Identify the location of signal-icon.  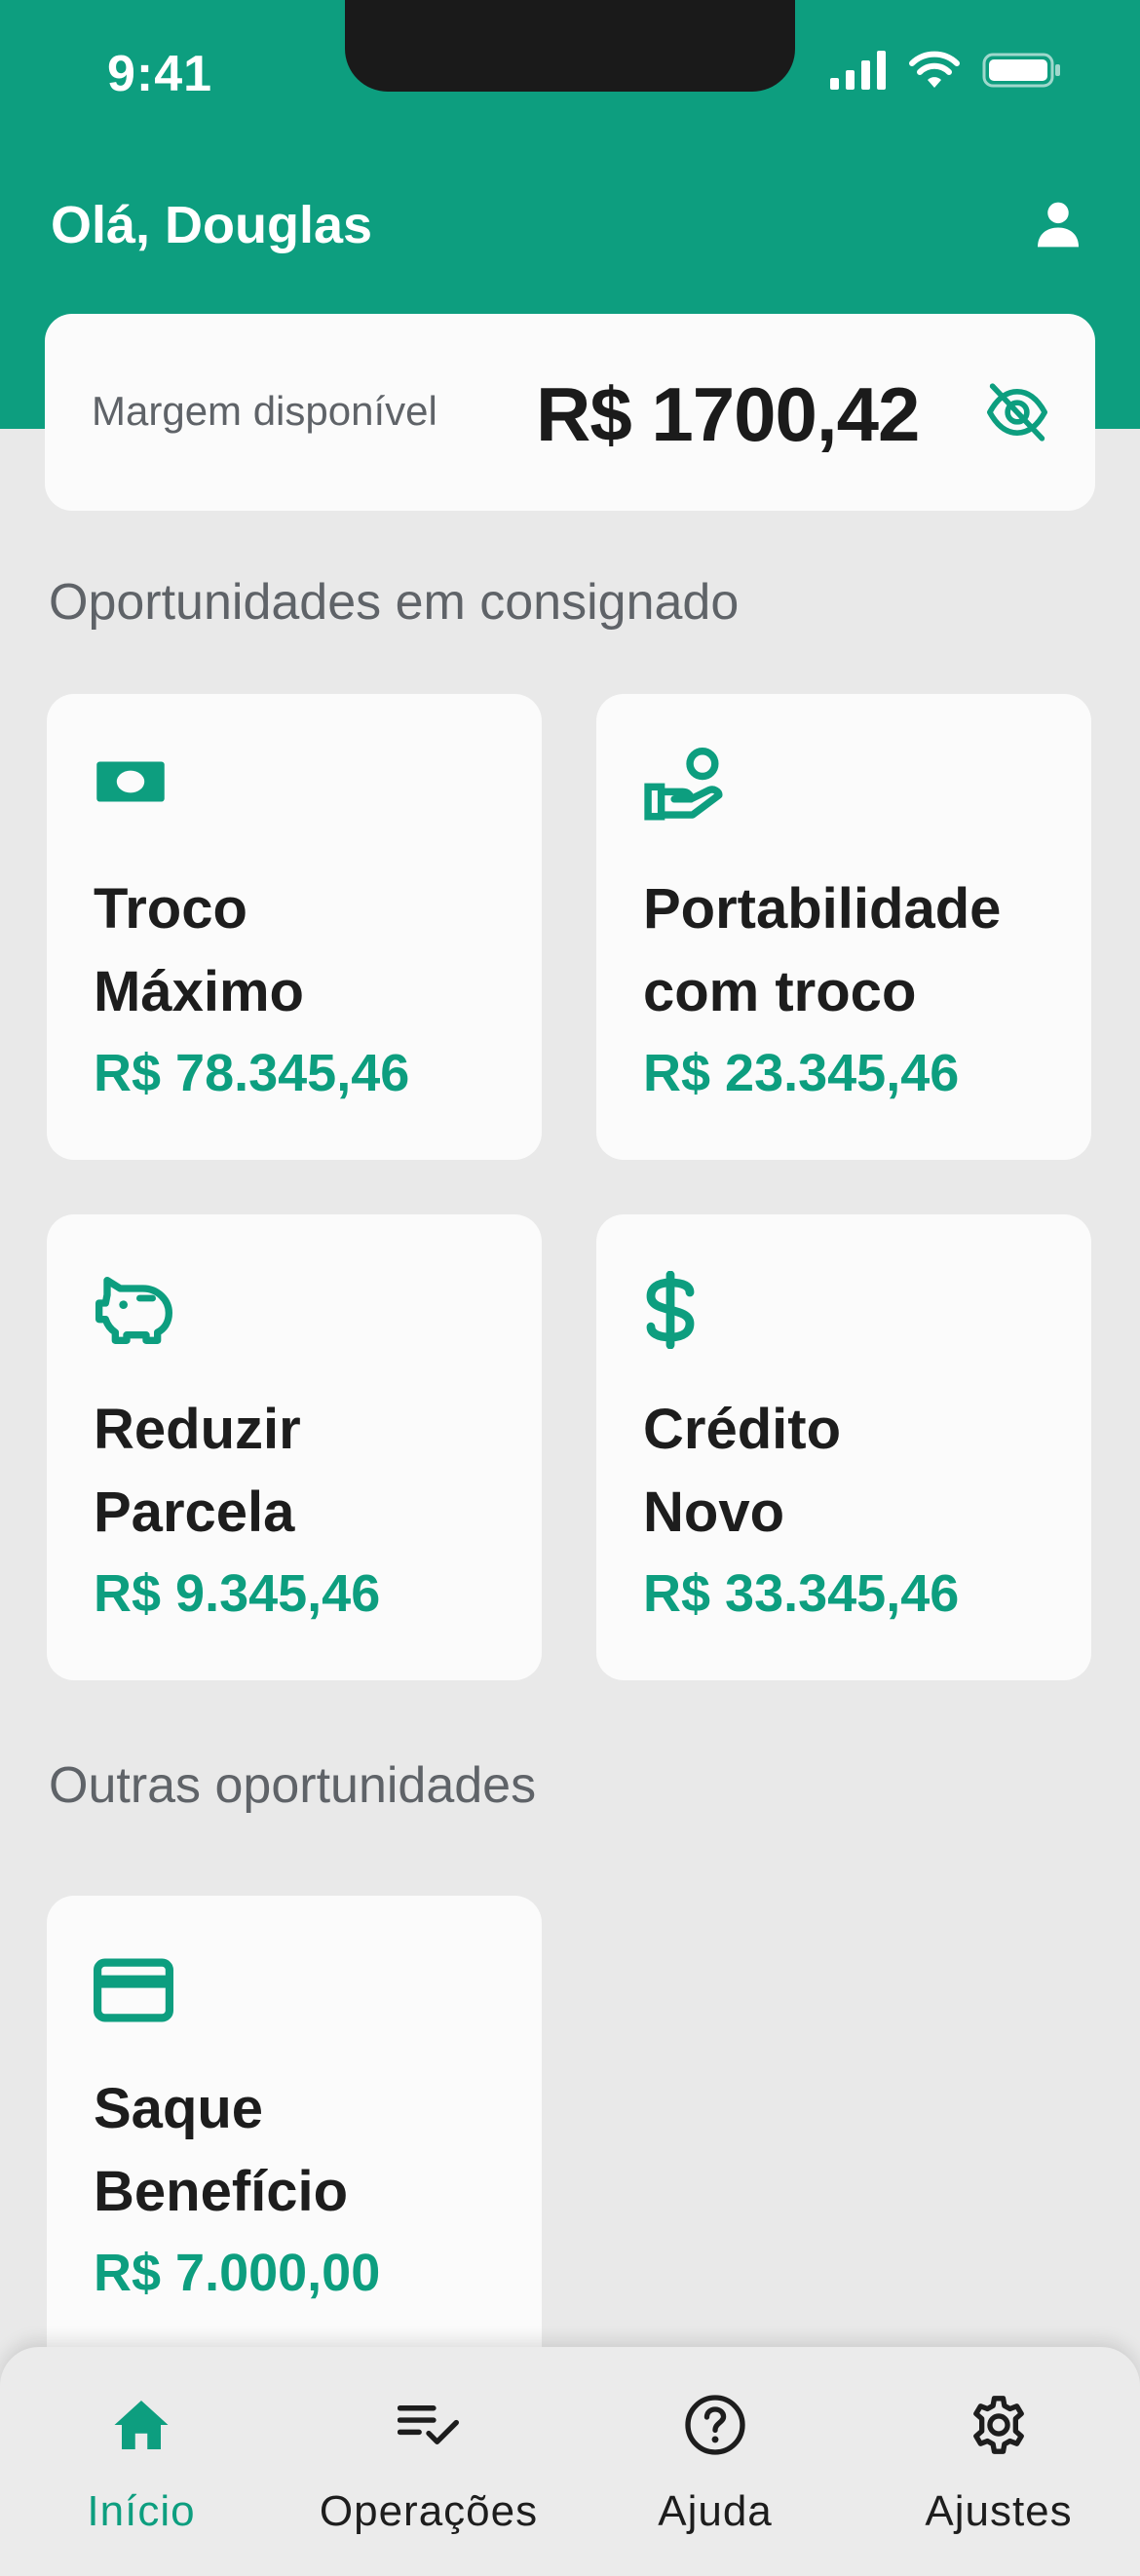
(858, 70).